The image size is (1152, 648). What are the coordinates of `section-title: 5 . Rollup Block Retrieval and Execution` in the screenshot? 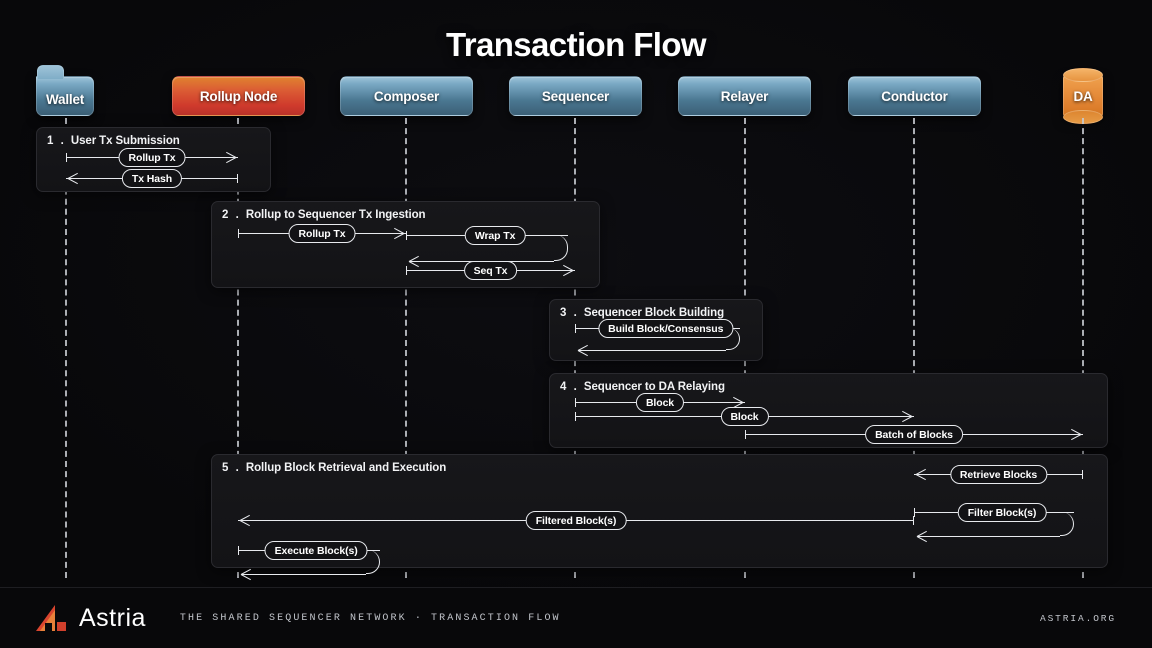 It's located at (334, 468).